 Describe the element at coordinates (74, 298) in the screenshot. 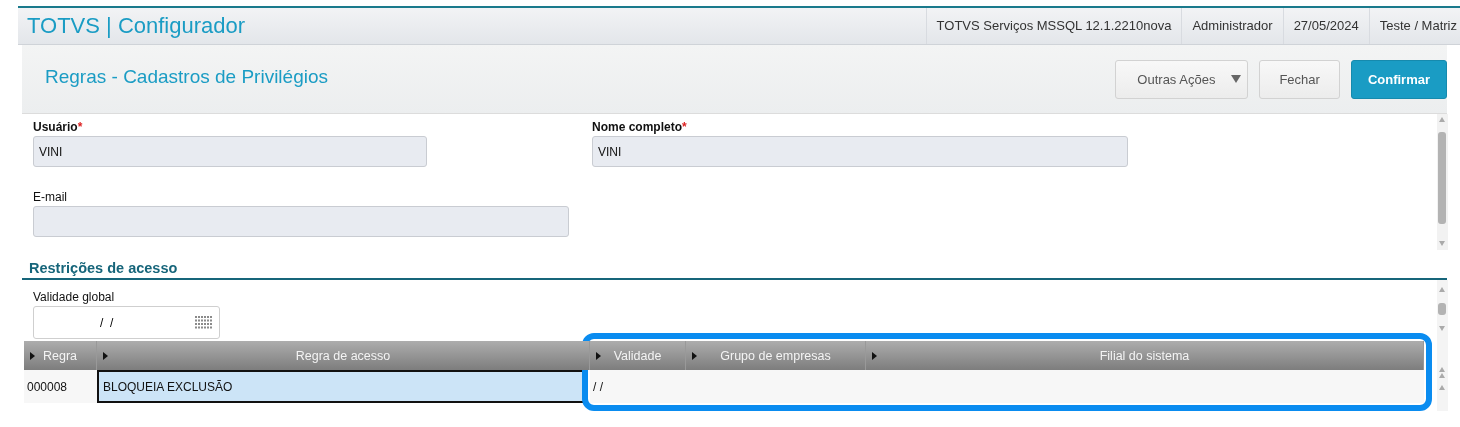

I see `field-label: Validade global` at that location.